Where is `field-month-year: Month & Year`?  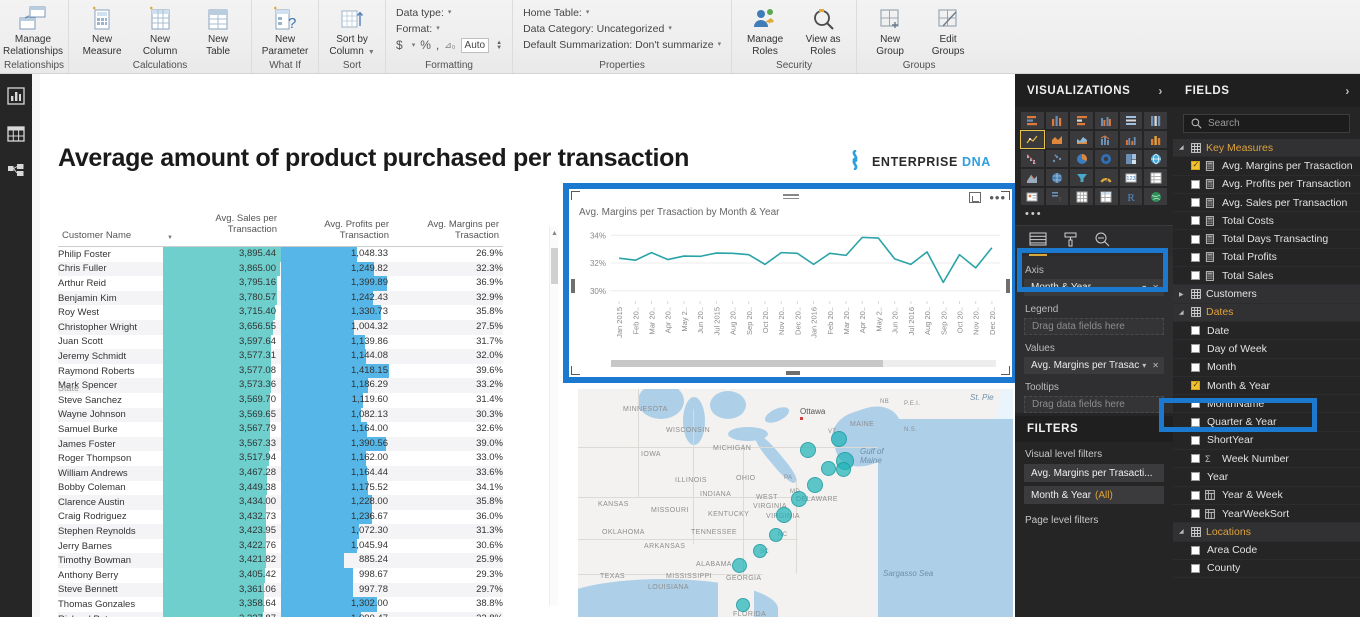 field-month-year: Month & Year is located at coordinates (1266, 386).